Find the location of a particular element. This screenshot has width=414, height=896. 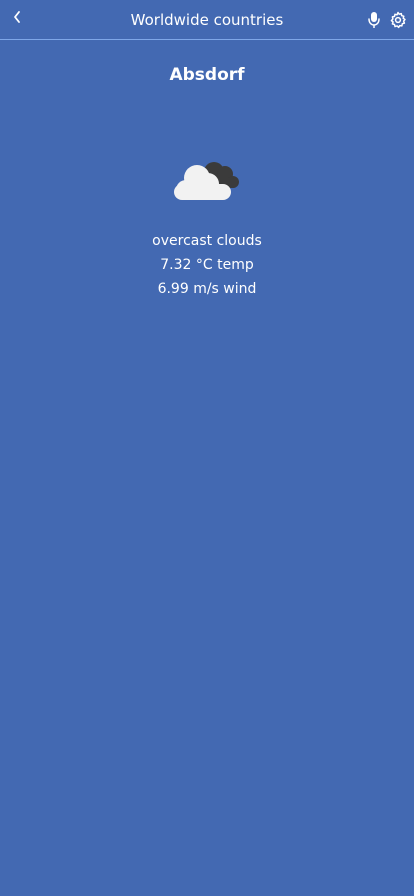

wind-speed-readout: 6.99 m/s wind is located at coordinates (207, 289).